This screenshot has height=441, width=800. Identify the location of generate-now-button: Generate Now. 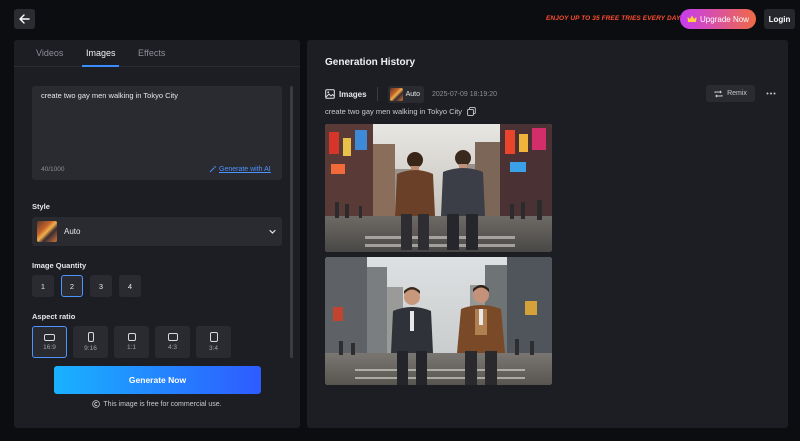
(157, 380).